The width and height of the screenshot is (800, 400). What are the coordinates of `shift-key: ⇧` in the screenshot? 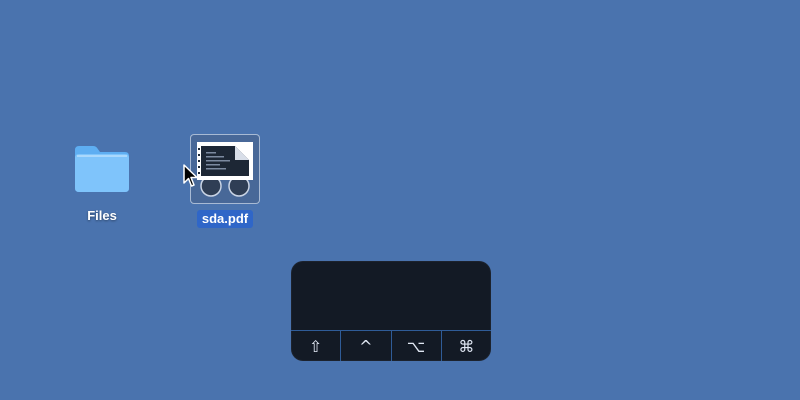 It's located at (316, 346).